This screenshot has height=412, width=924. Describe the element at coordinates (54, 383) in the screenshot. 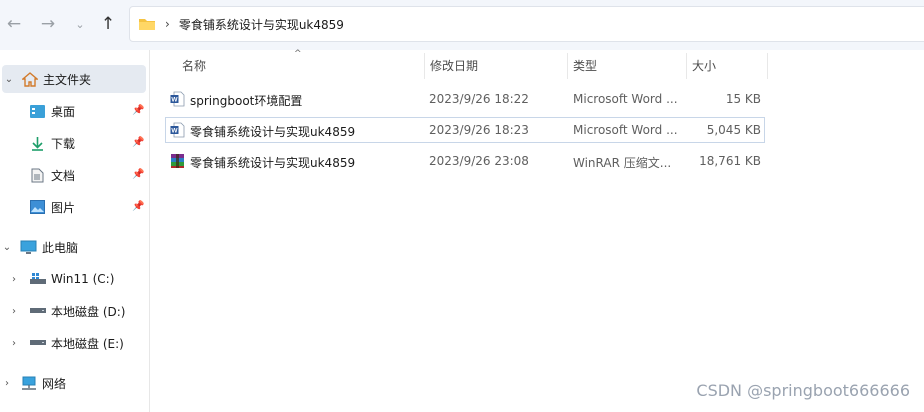

I see `sidebar-item-label: 网络` at that location.